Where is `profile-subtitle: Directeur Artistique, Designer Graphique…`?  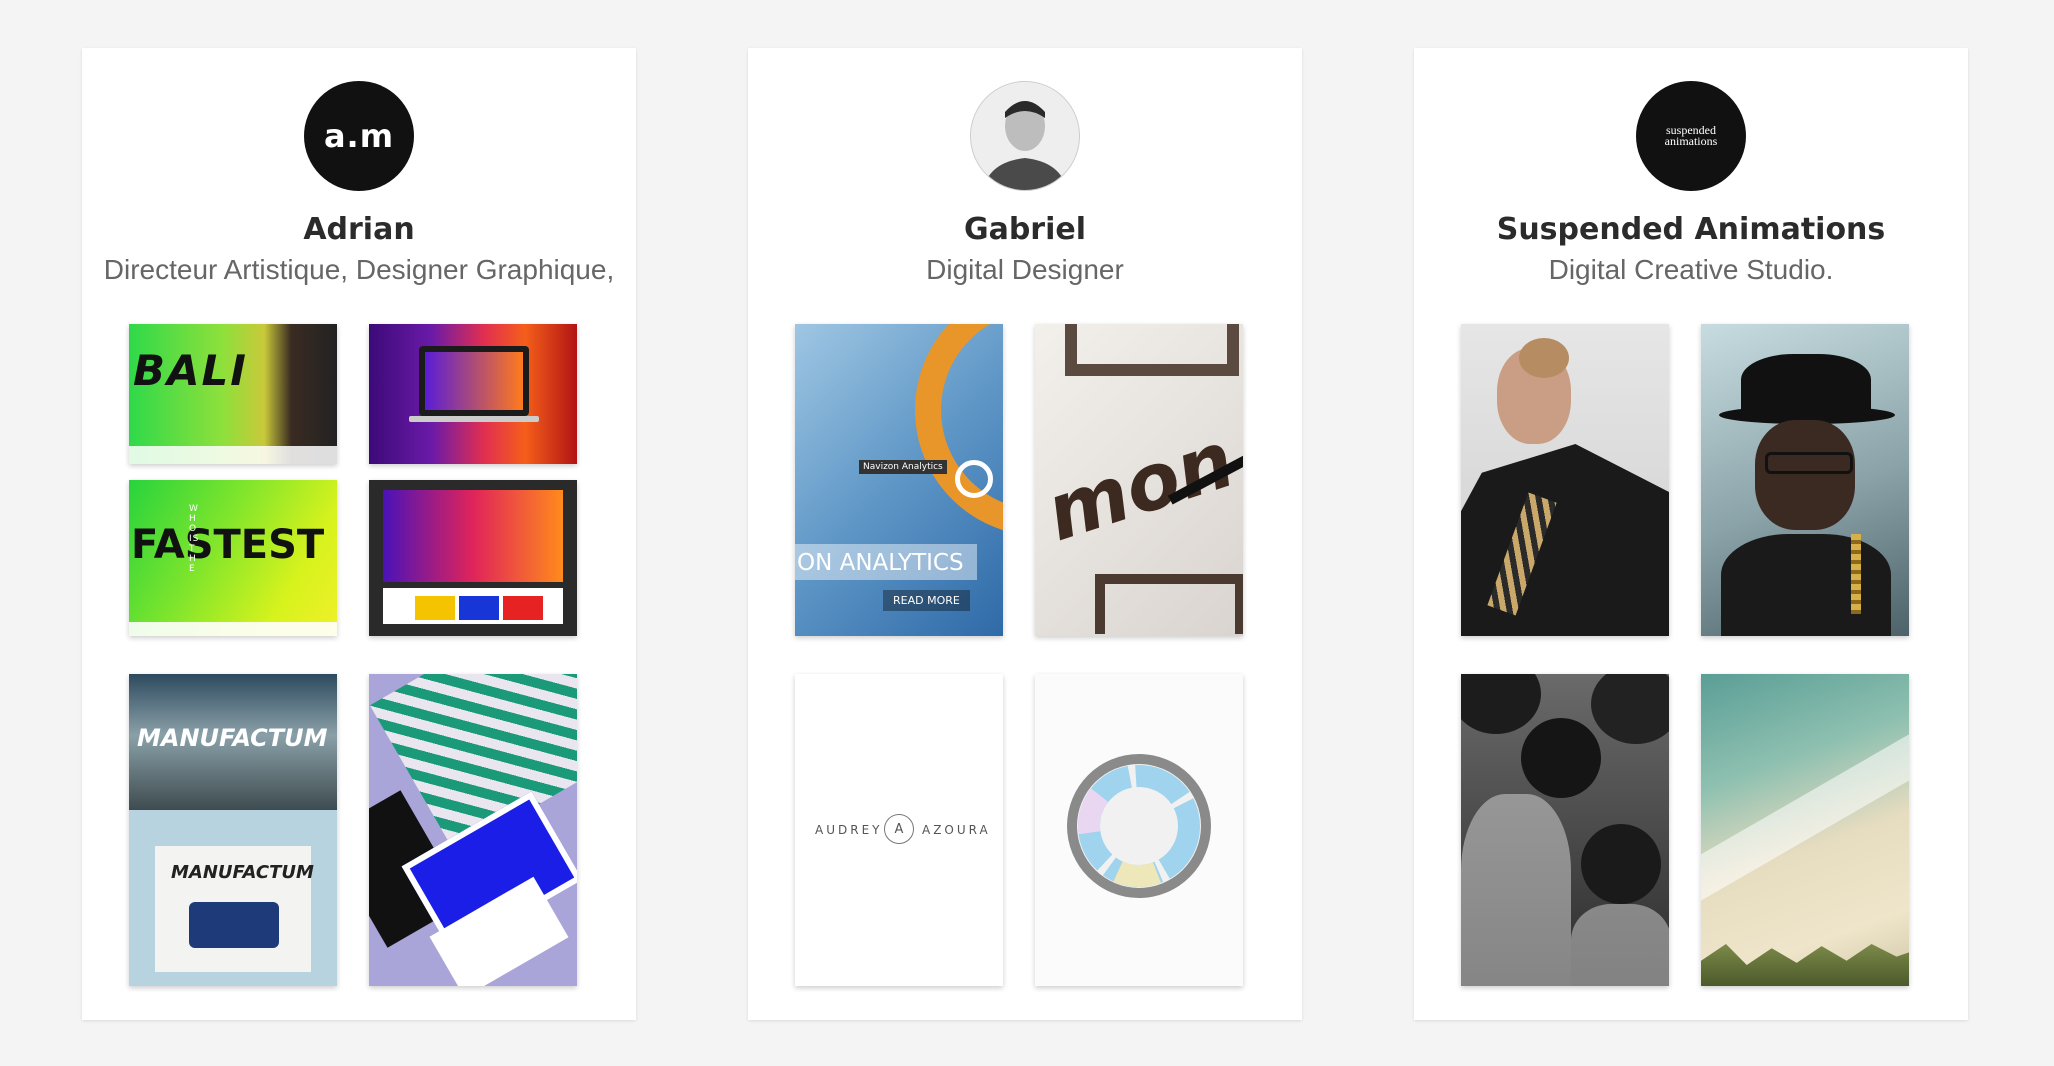
profile-subtitle: Directeur Artistique, Designer Graphique… is located at coordinates (359, 269).